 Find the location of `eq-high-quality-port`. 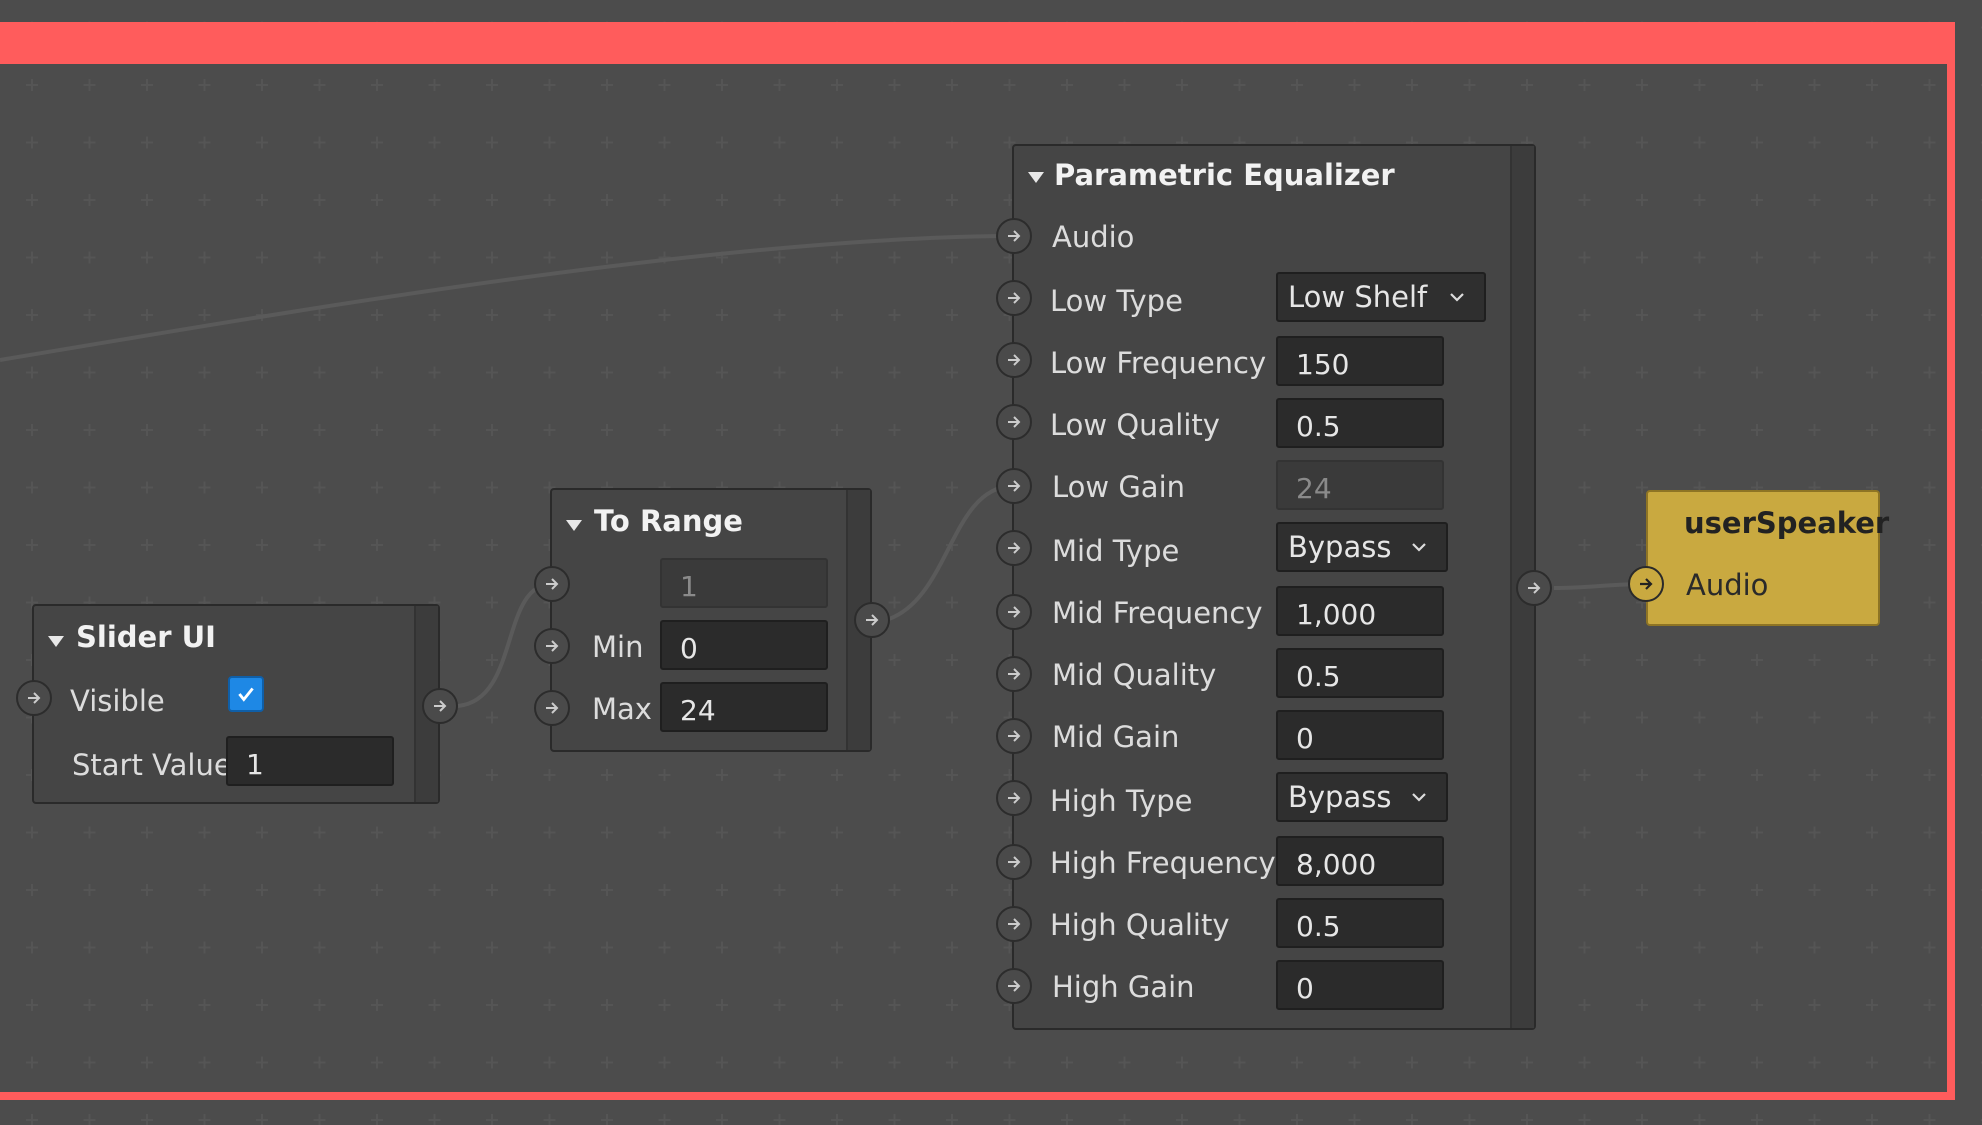

eq-high-quality-port is located at coordinates (1014, 924).